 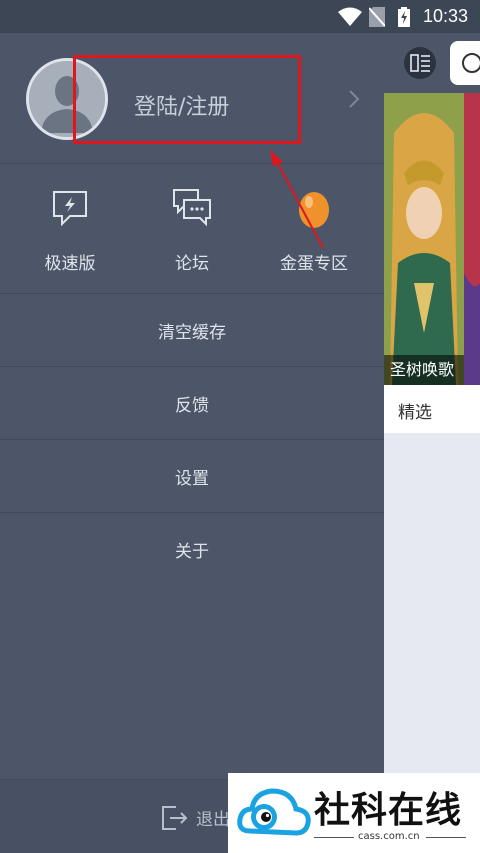 I want to click on menu-item-label: 反馈, so click(x=192, y=406).